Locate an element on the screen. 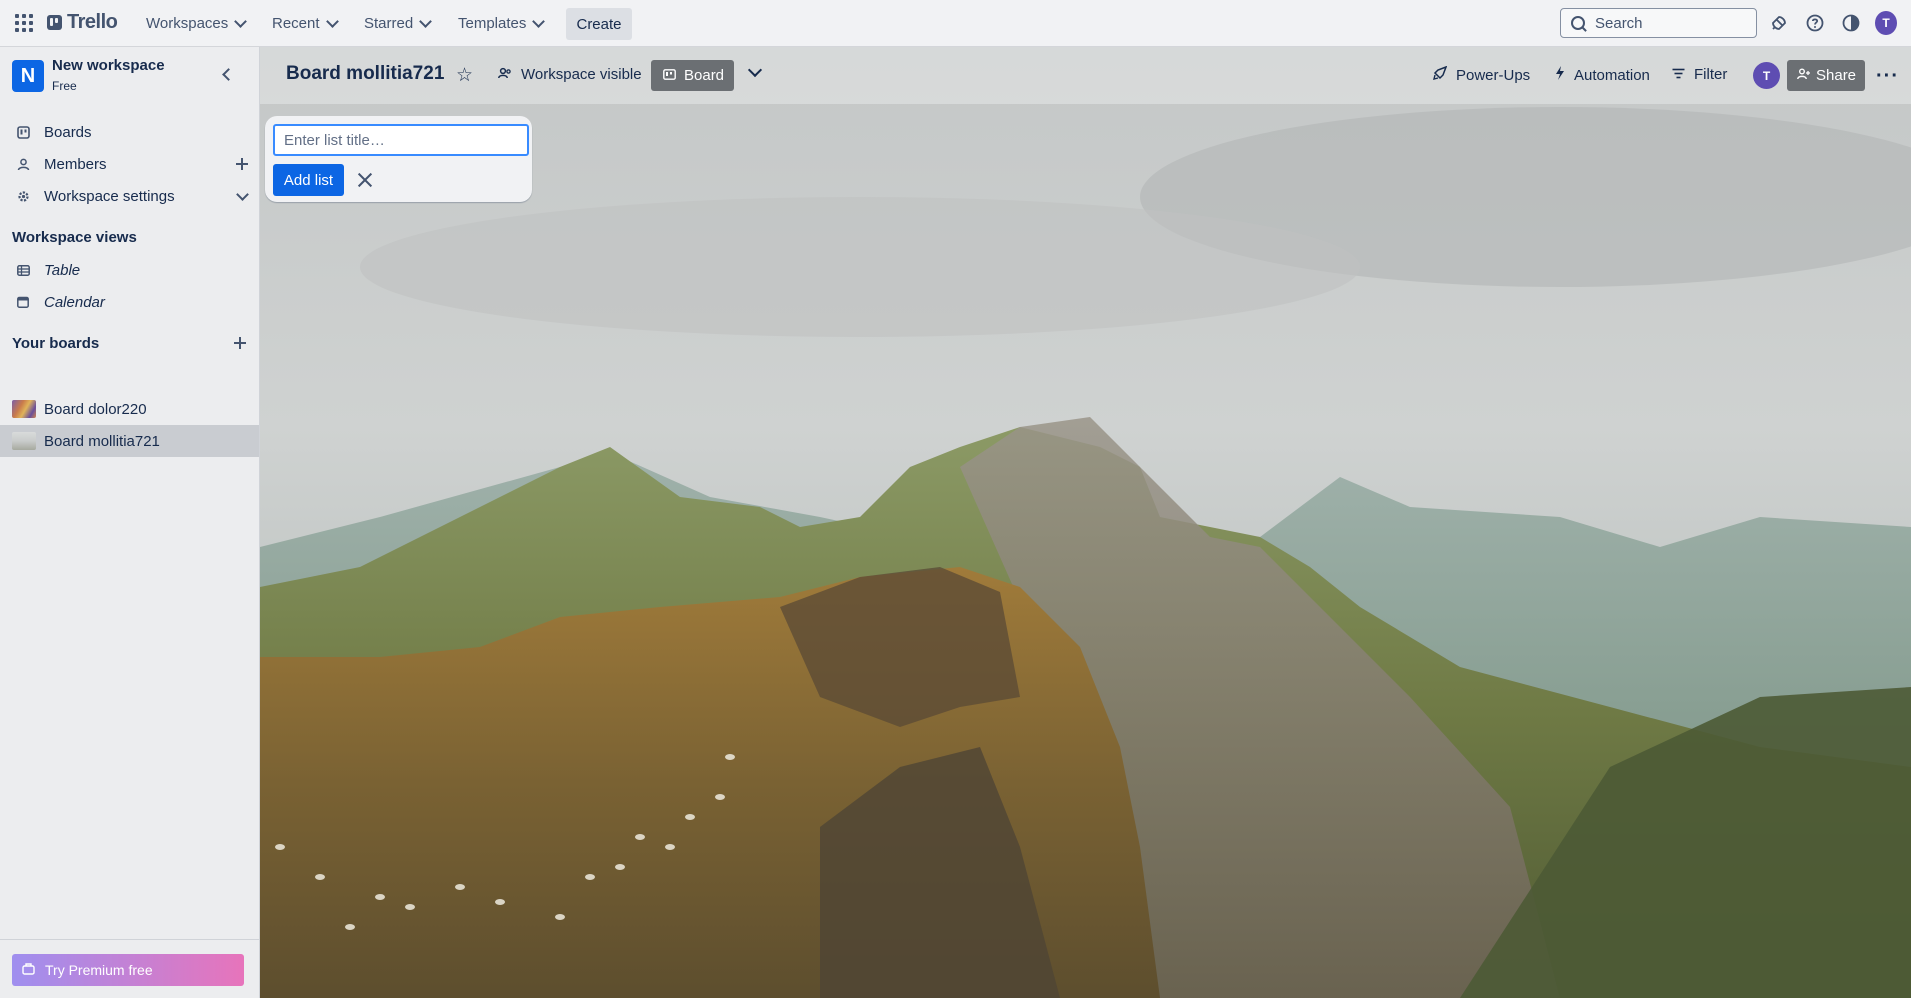 The width and height of the screenshot is (1911, 998). share-button: Share is located at coordinates (1826, 75).